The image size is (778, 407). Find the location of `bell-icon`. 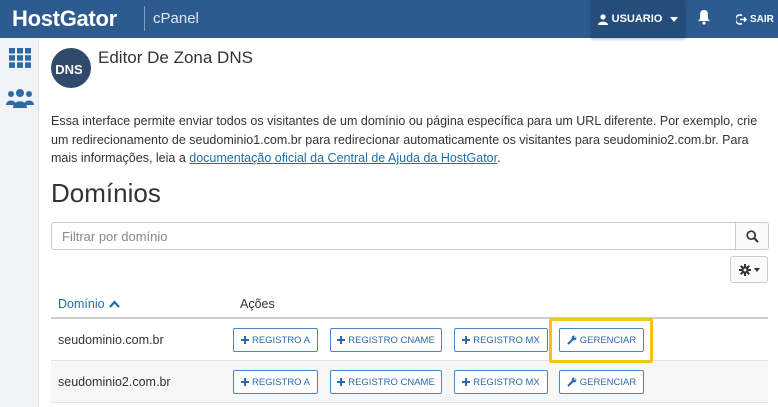

bell-icon is located at coordinates (704, 17).